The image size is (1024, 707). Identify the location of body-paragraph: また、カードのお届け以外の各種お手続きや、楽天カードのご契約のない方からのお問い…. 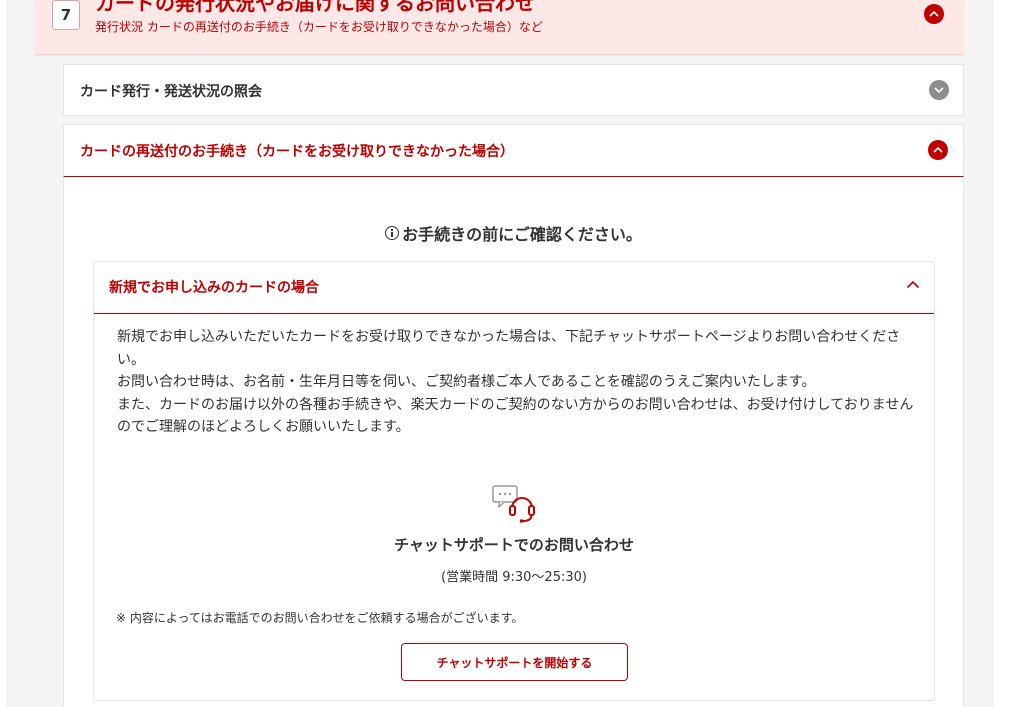
(515, 416).